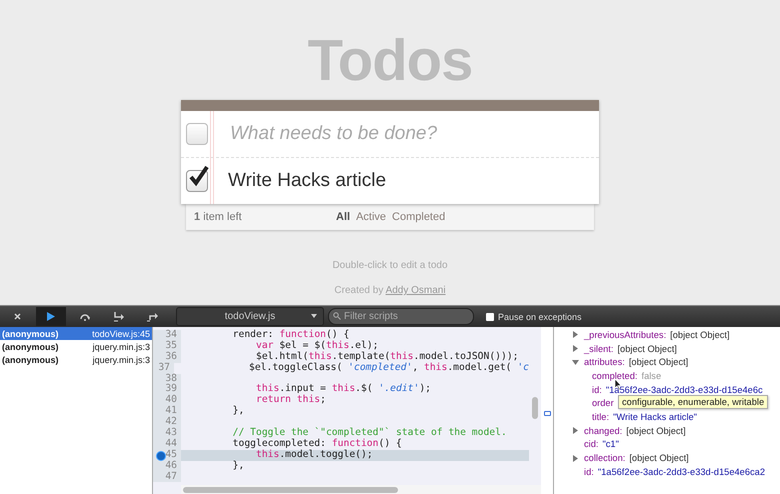 The image size is (780, 494). I want to click on pause-label: Pause on exceptions, so click(540, 317).